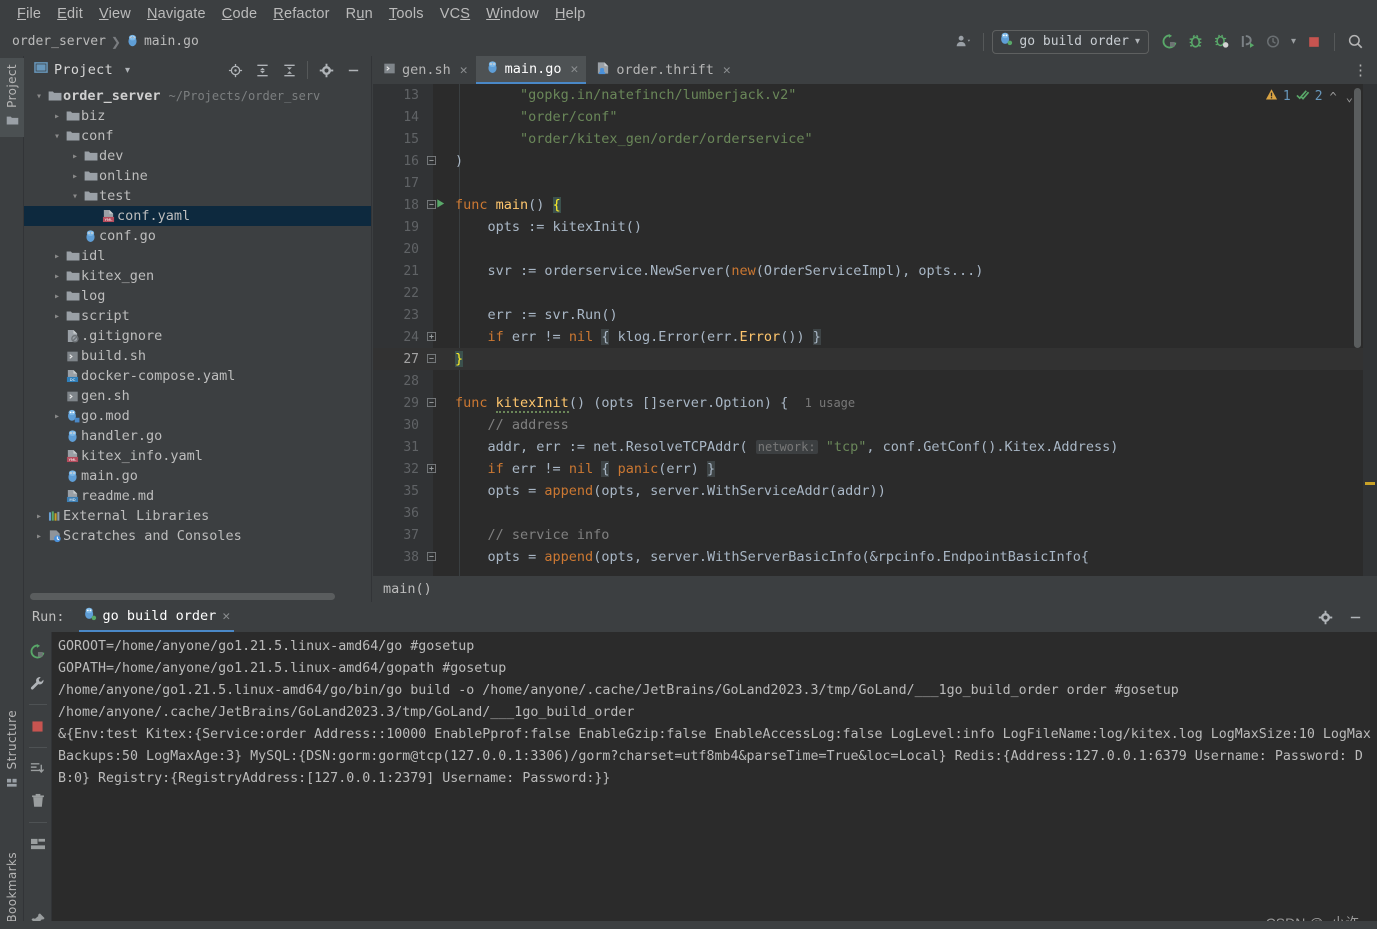 Image resolution: width=1377 pixels, height=929 pixels. Describe the element at coordinates (396, 337) in the screenshot. I see `line-number: 24` at that location.